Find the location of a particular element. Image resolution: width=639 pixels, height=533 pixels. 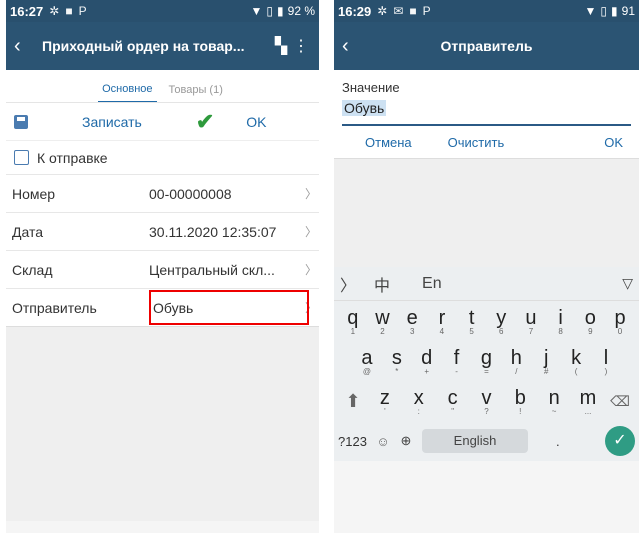

key-t: t5 is located at coordinates (471, 321).